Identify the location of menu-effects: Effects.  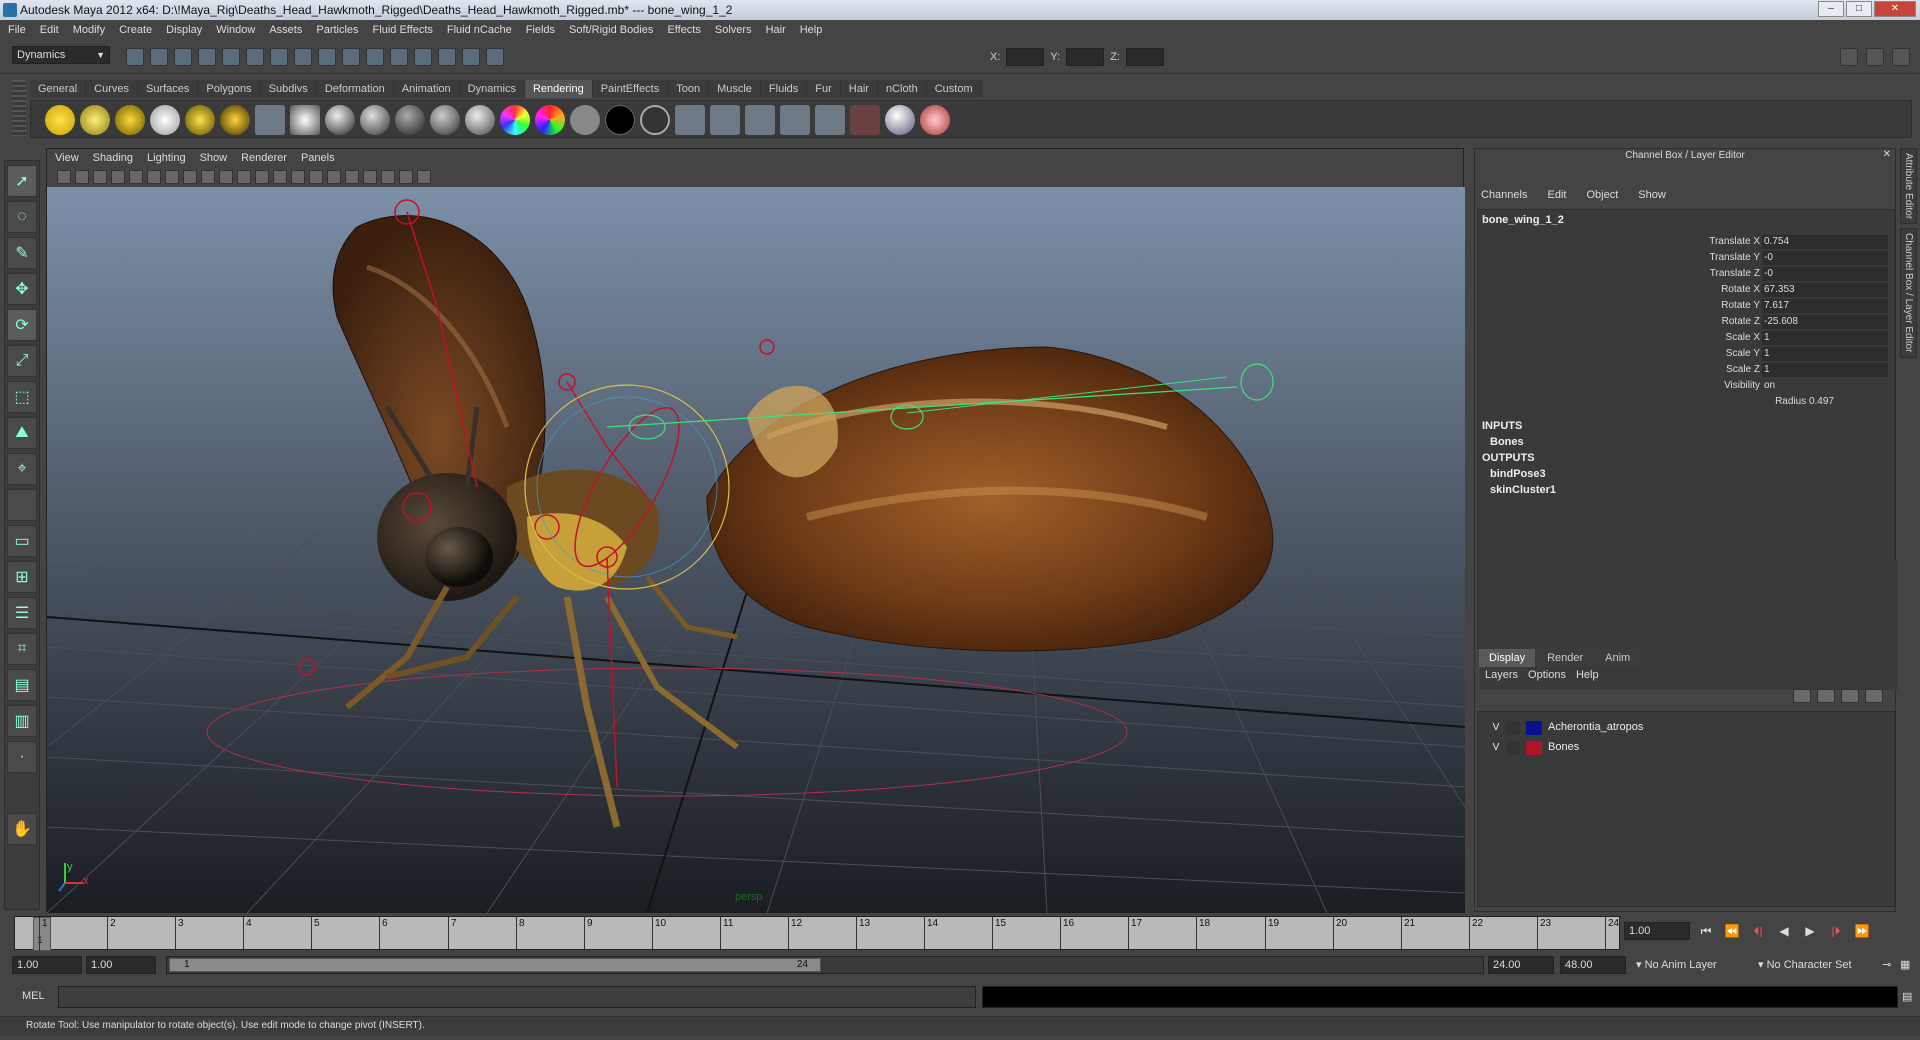
(683, 30).